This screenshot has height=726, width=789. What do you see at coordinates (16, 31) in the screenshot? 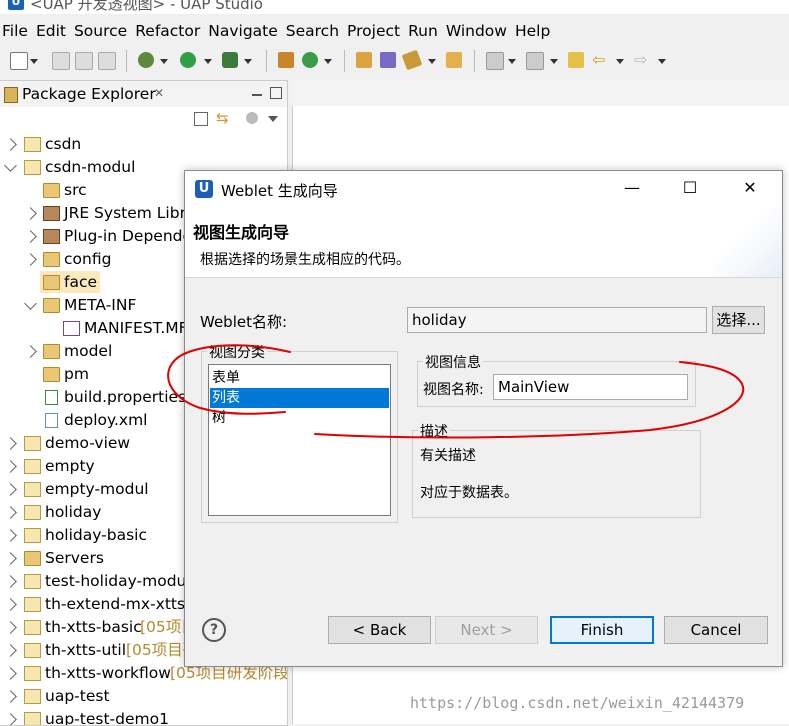
I see `menu-file: File` at bounding box center [16, 31].